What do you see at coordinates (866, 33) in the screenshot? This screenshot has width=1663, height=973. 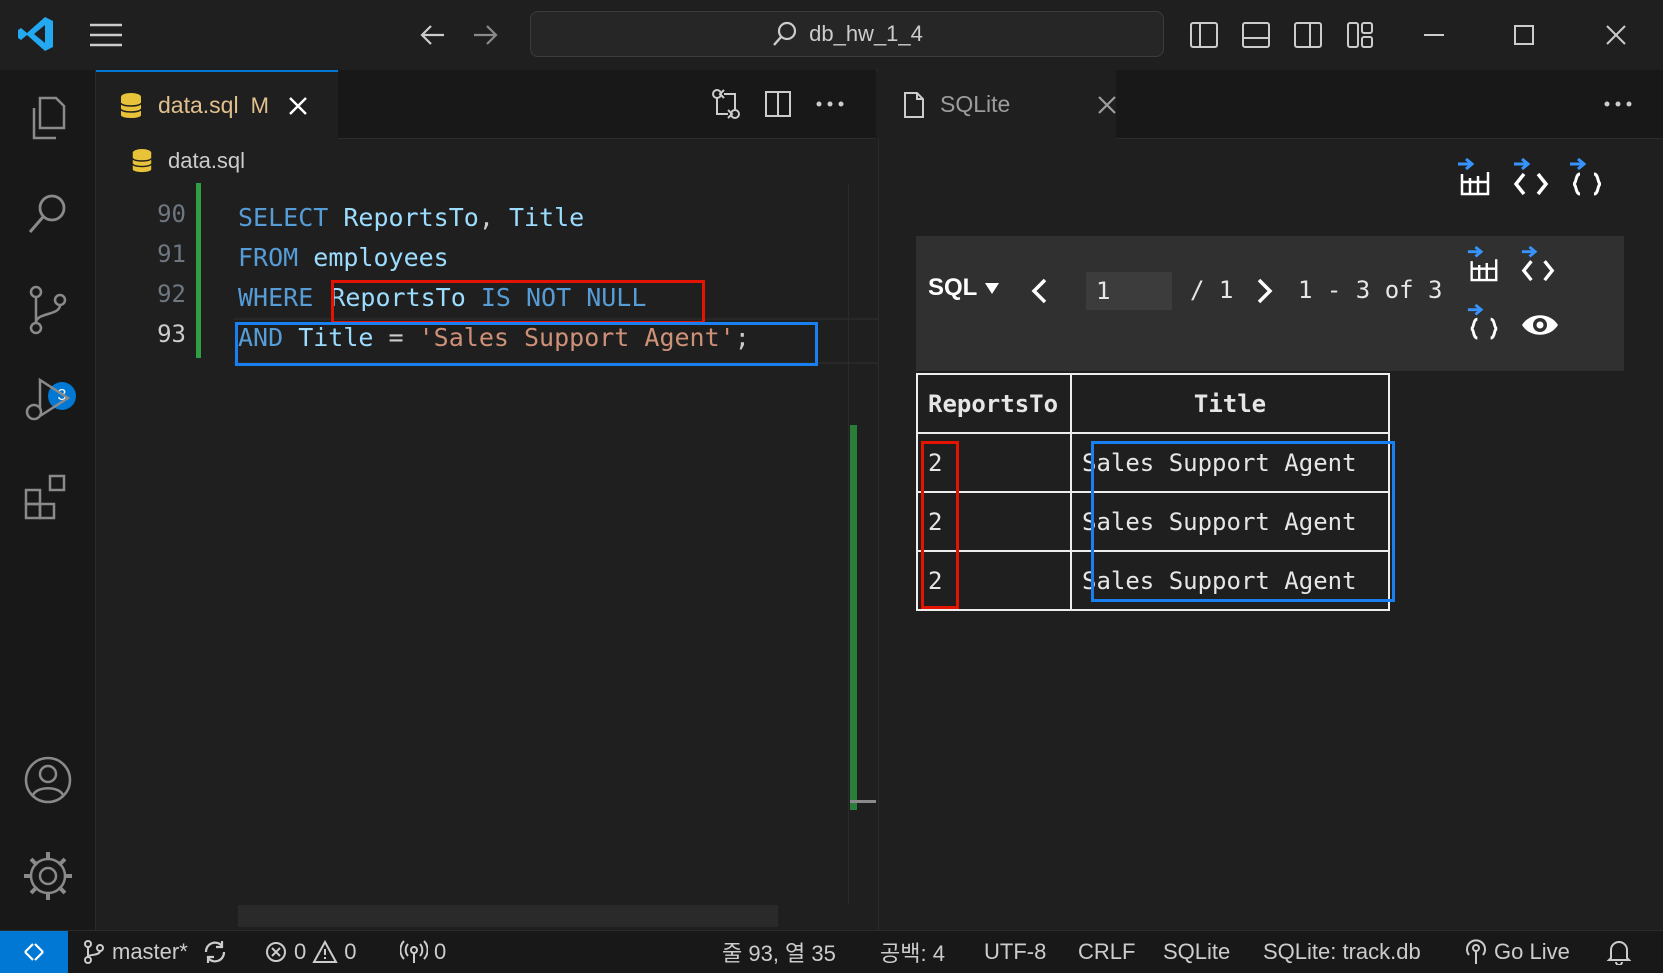 I see `search-text: db_hw_1_4` at bounding box center [866, 33].